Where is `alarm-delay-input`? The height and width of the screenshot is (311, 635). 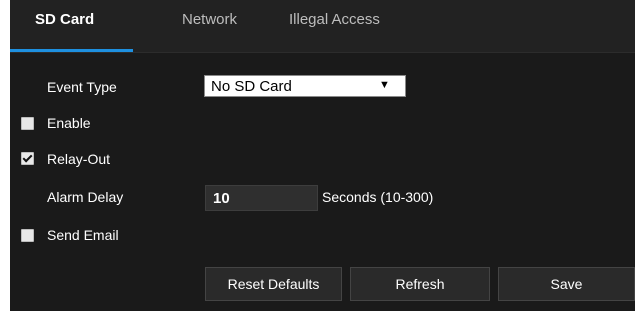
alarm-delay-input is located at coordinates (261, 198).